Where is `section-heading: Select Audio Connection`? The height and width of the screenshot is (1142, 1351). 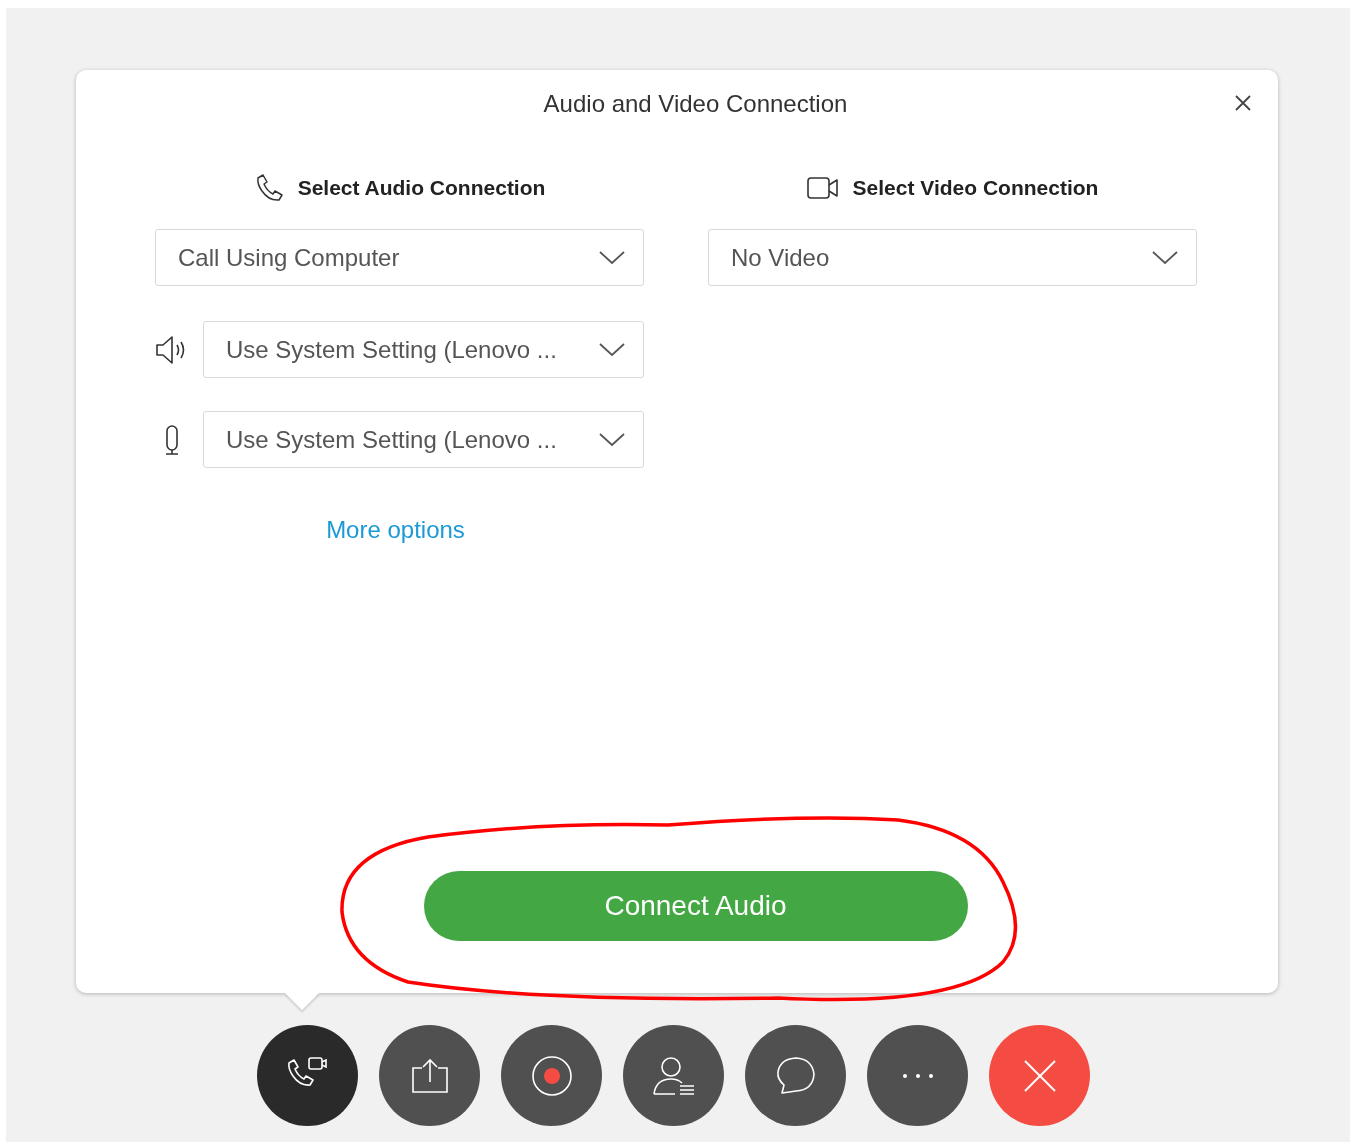 section-heading: Select Audio Connection is located at coordinates (421, 188).